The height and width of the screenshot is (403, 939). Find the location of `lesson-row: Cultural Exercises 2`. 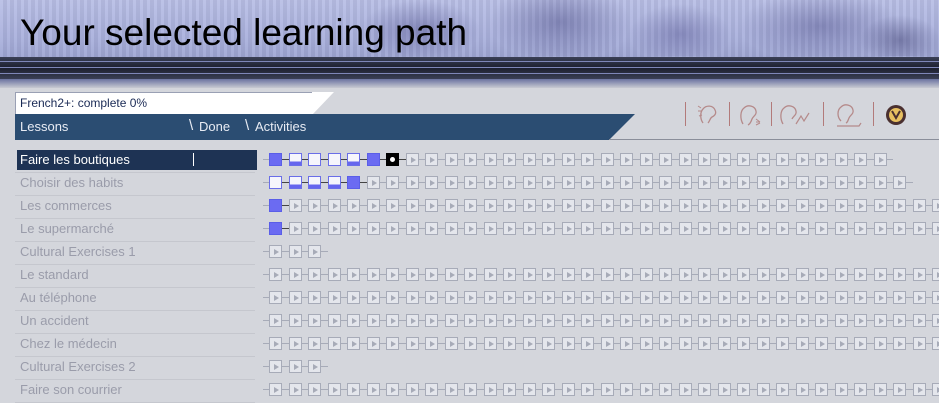

lesson-row: Cultural Exercises 2 is located at coordinates (477, 368).